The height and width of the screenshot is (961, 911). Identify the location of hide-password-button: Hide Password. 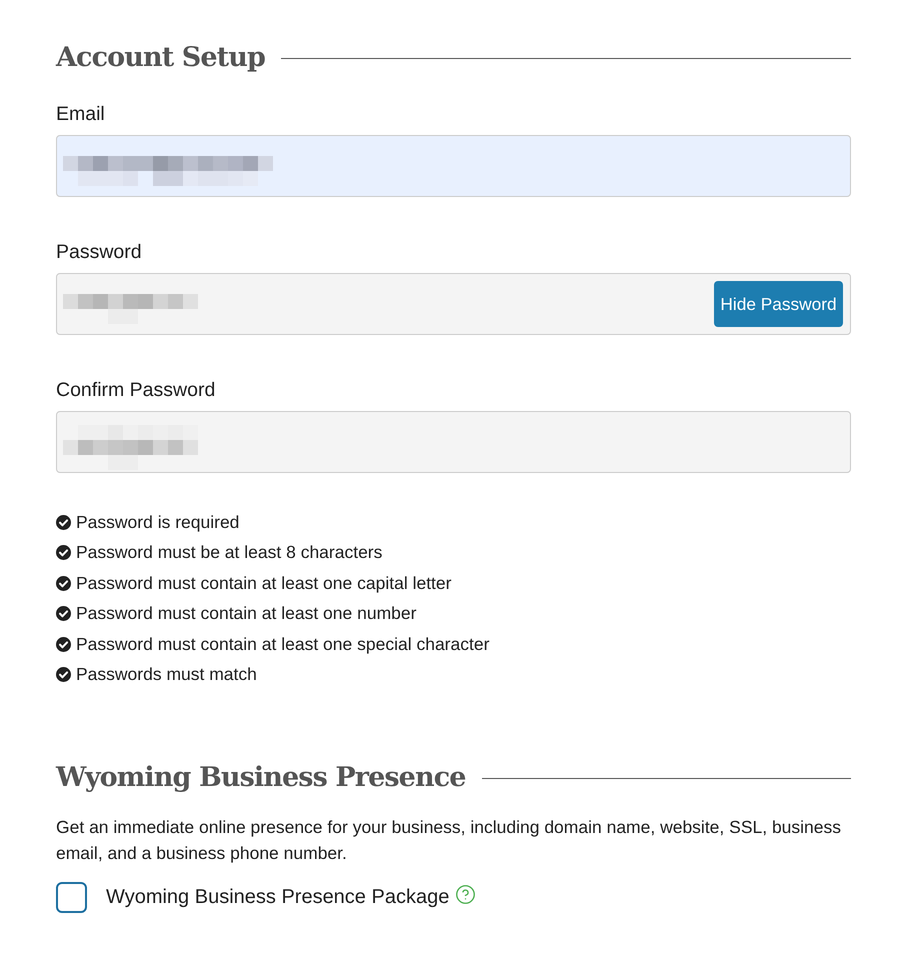
(778, 304).